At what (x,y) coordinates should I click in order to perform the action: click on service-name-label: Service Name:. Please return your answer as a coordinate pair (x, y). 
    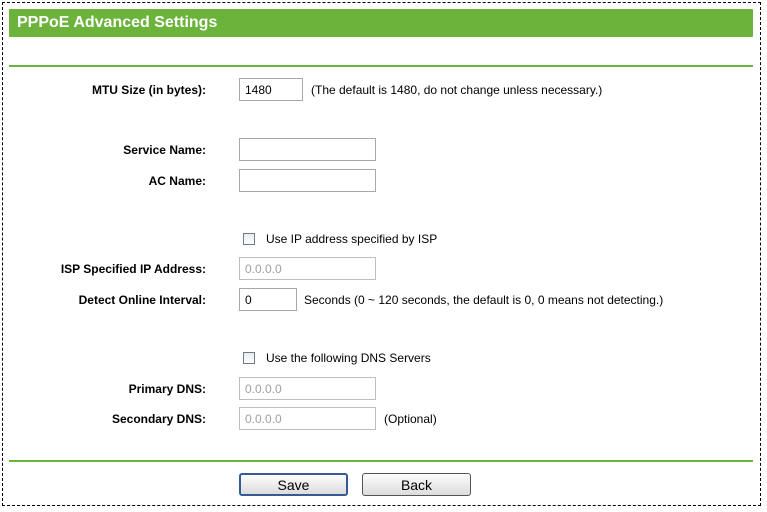
    Looking at the image, I should click on (164, 150).